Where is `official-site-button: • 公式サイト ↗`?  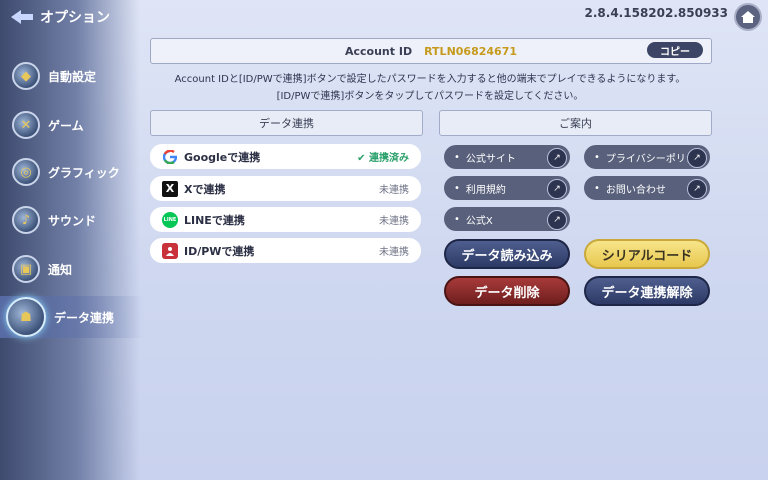
official-site-button: • 公式サイト ↗ is located at coordinates (507, 157).